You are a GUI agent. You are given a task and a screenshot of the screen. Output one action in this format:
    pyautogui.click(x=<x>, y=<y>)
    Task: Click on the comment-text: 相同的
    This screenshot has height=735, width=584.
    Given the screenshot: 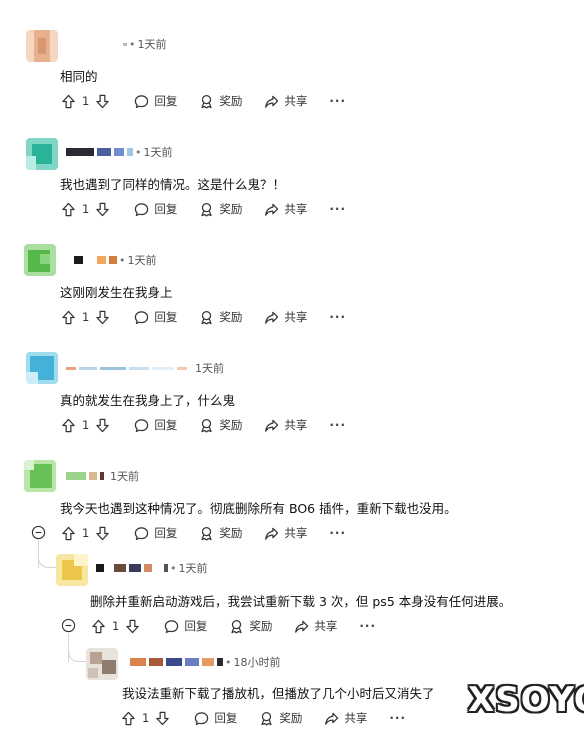 What is the action you would take?
    pyautogui.click(x=79, y=76)
    